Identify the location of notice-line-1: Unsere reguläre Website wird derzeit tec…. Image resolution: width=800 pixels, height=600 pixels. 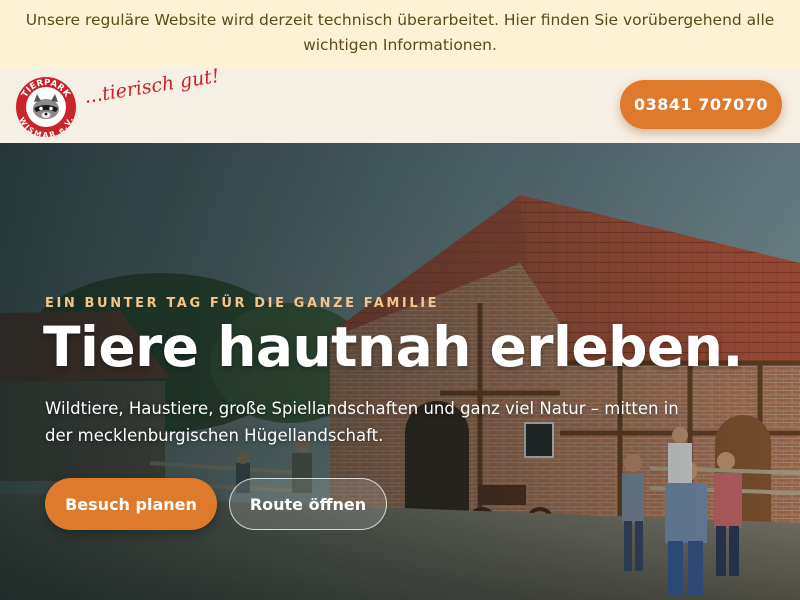
(400, 20).